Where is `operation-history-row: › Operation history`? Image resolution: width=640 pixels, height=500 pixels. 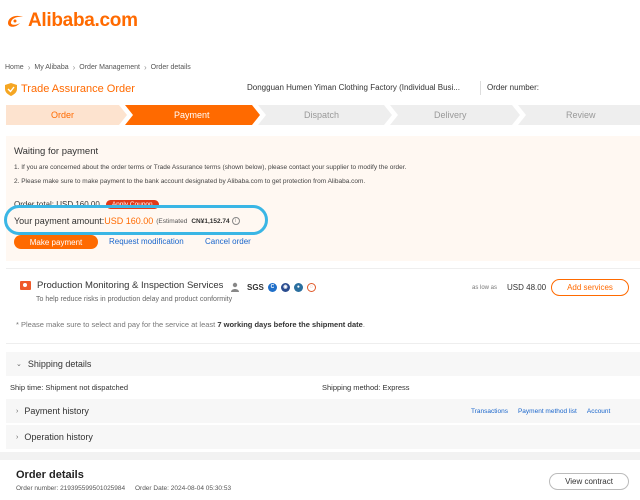
operation-history-row: › Operation history is located at coordinates (323, 437).